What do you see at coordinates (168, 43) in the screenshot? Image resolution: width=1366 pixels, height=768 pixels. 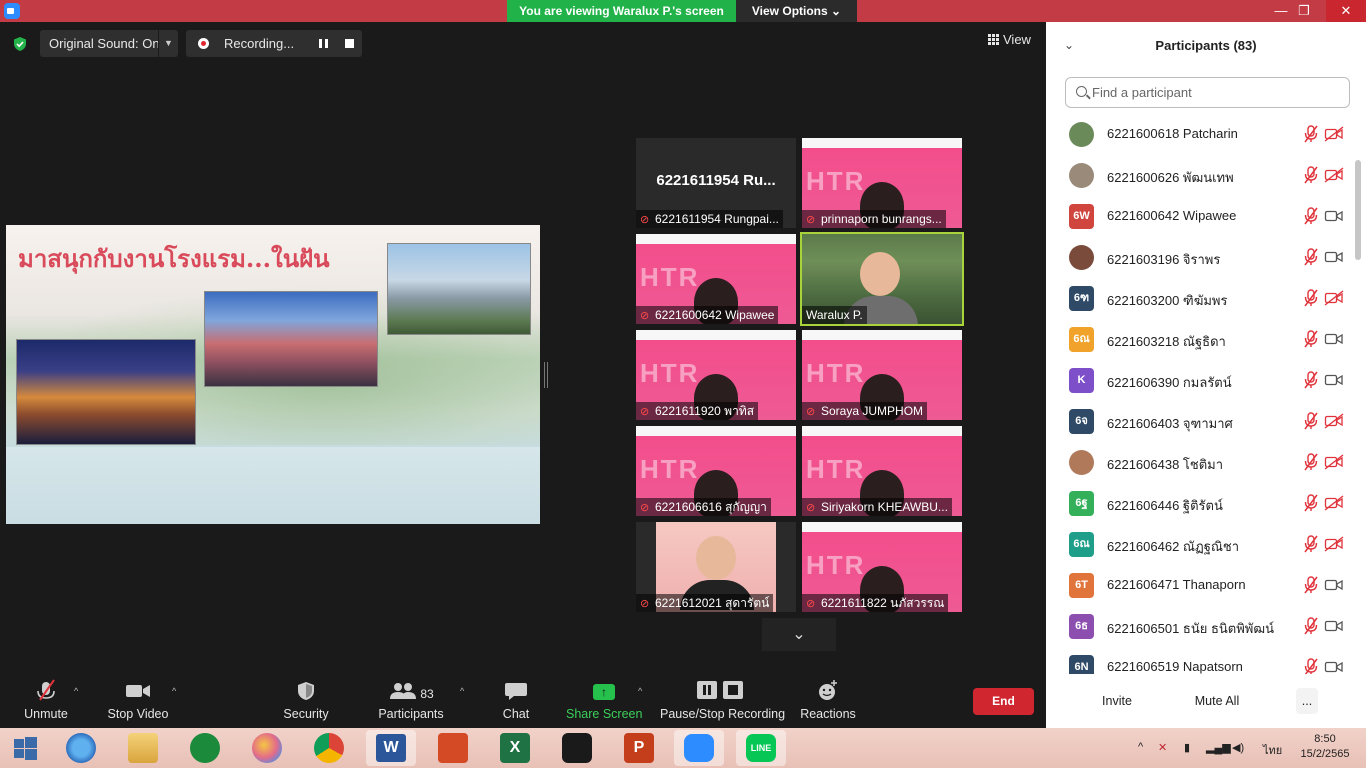 I see `caret-down-icon: ▼` at bounding box center [168, 43].